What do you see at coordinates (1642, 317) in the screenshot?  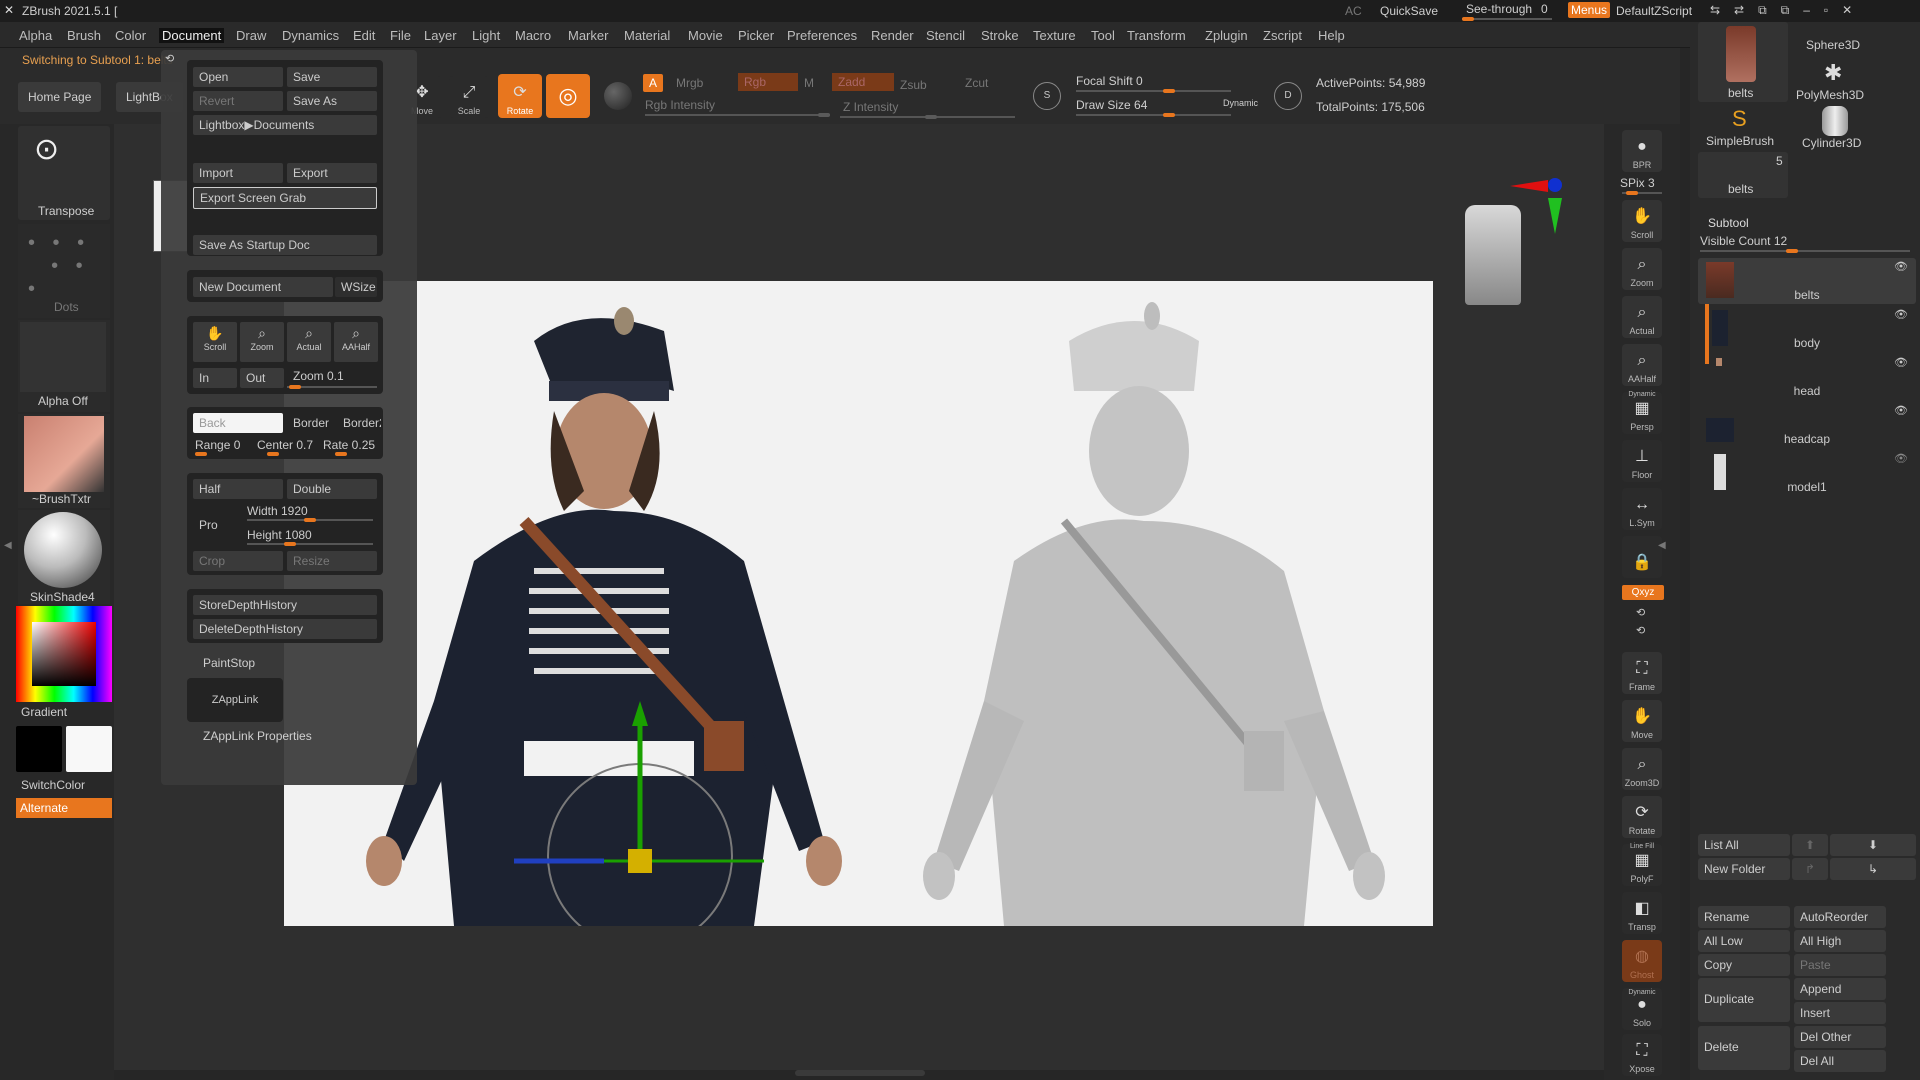 I see `actual-view-button: ⌕ Actual` at bounding box center [1642, 317].